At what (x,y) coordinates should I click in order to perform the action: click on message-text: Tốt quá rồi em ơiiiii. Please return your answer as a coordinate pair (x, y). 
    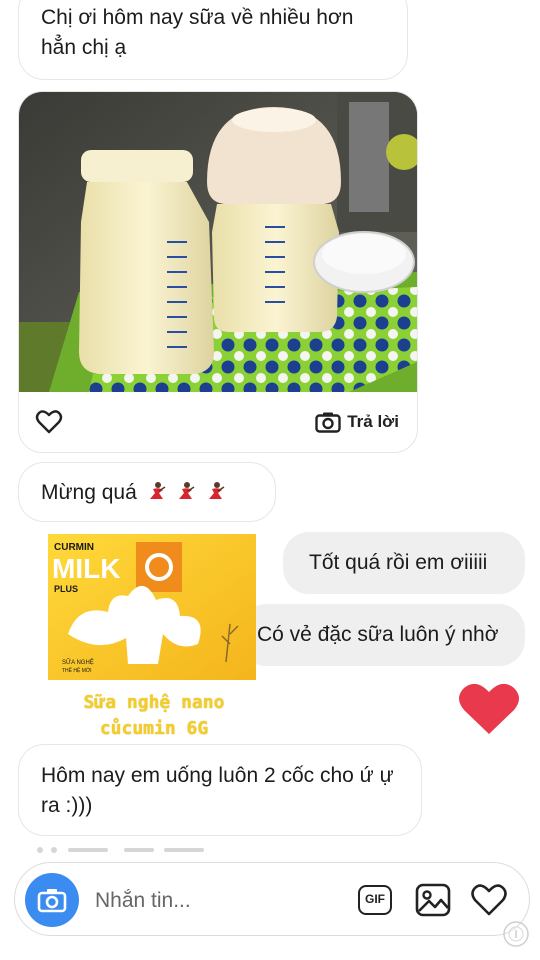
    Looking at the image, I should click on (398, 562).